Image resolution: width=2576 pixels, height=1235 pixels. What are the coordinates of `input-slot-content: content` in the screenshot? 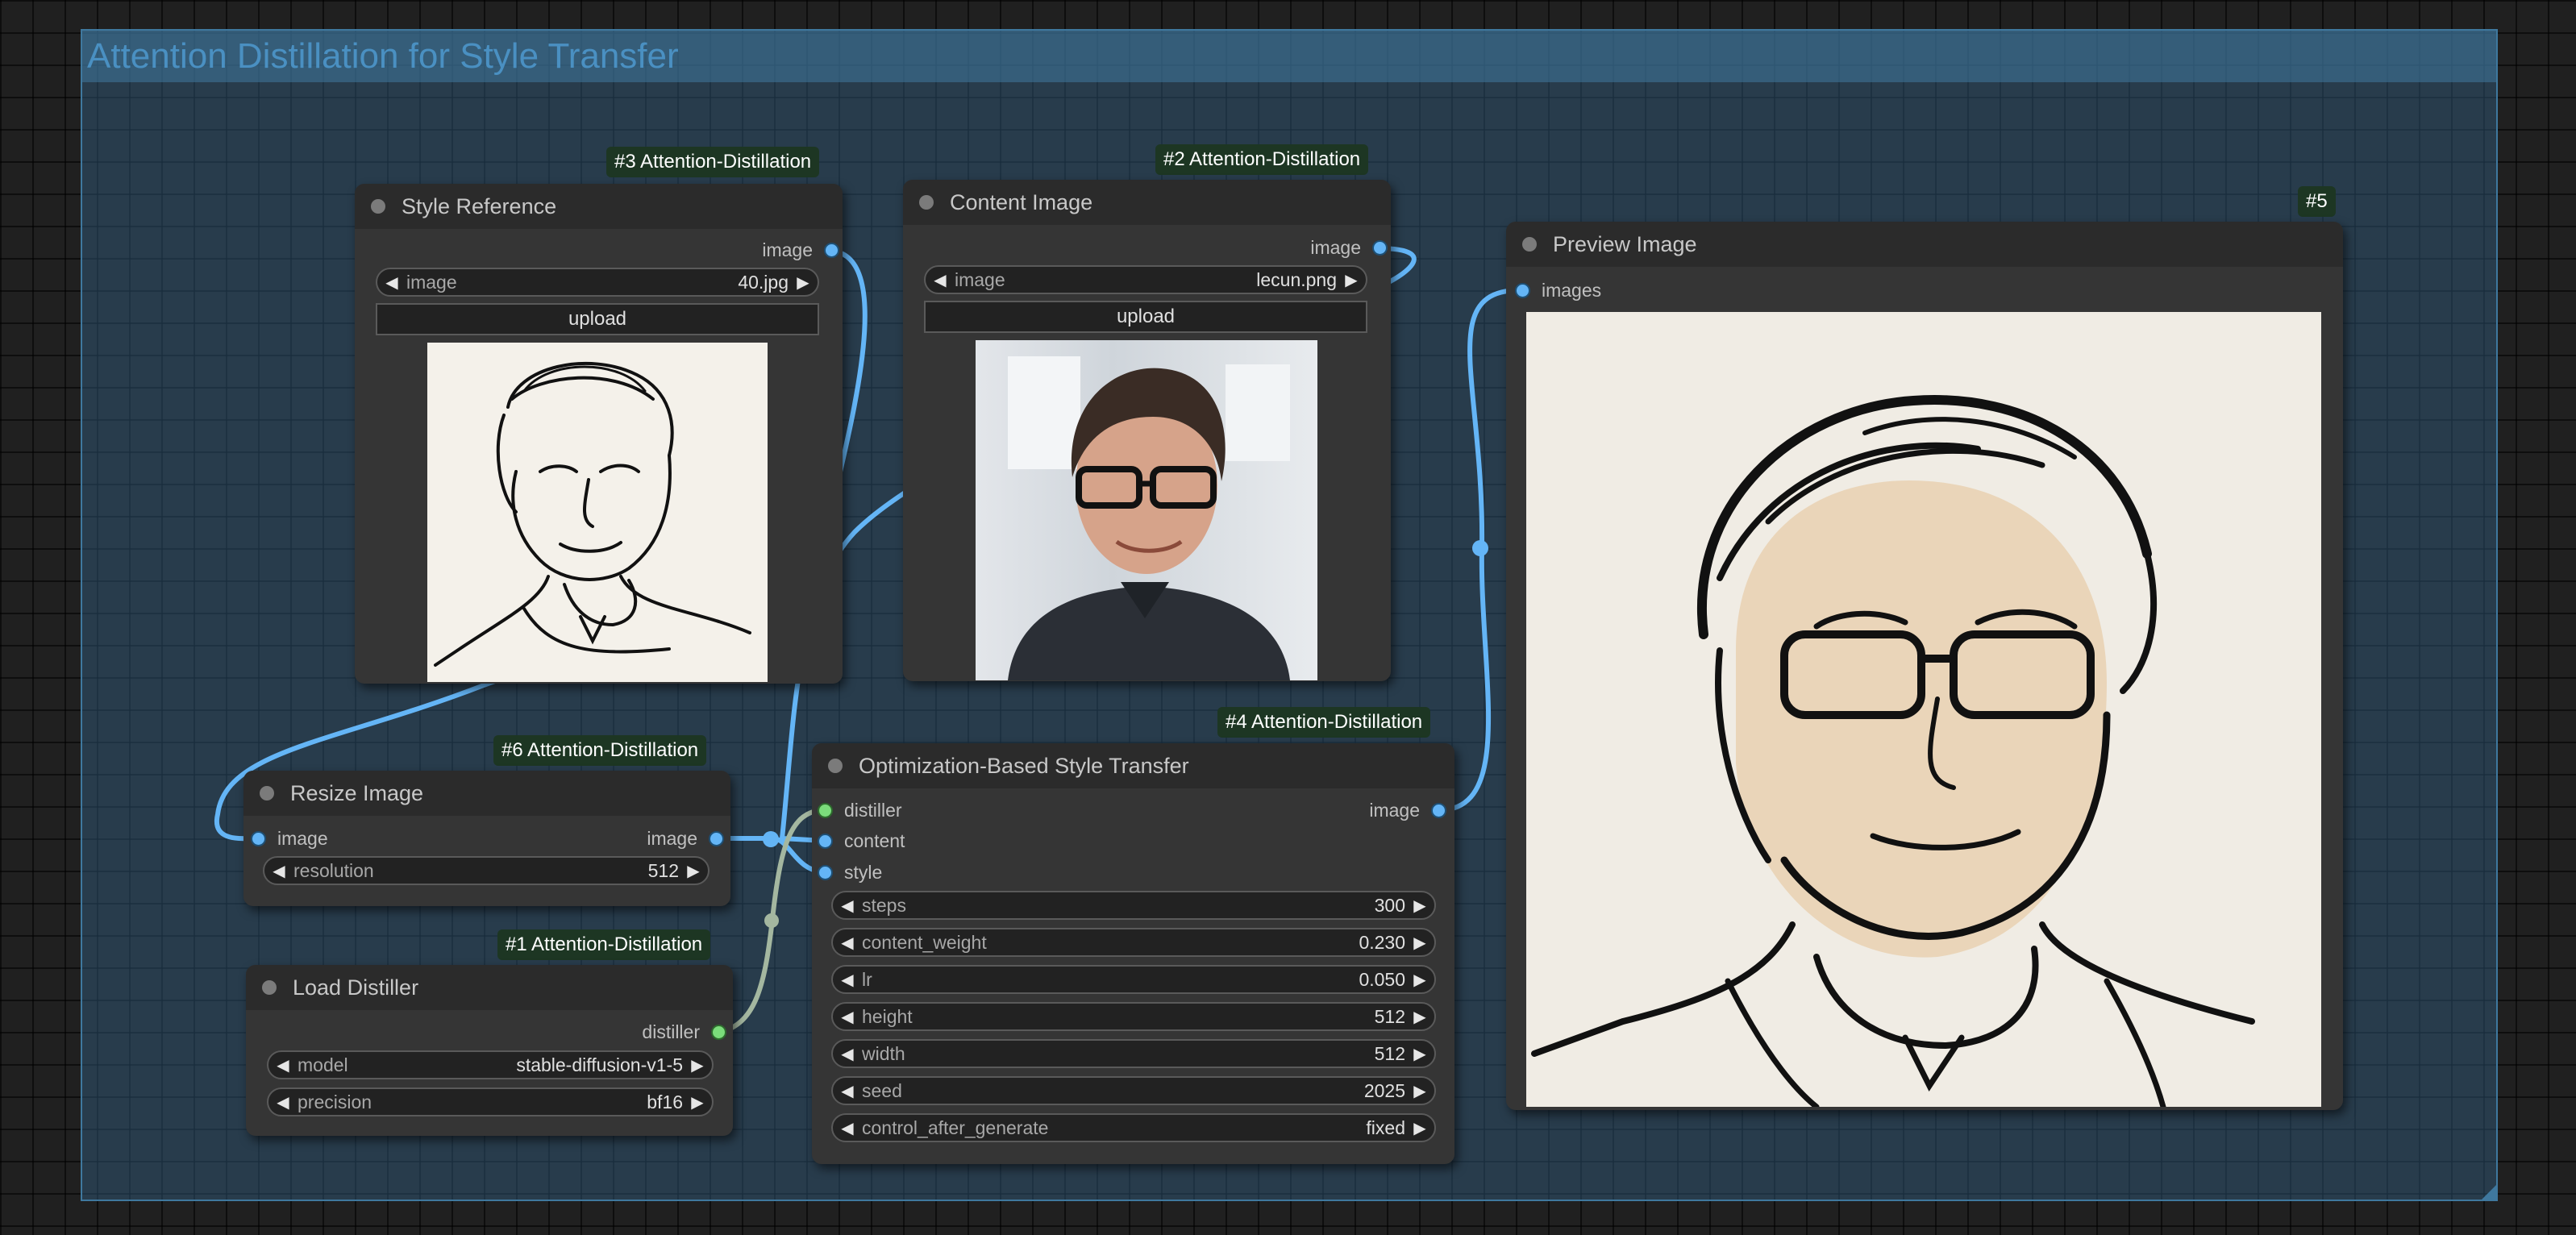 It's located at (861, 841).